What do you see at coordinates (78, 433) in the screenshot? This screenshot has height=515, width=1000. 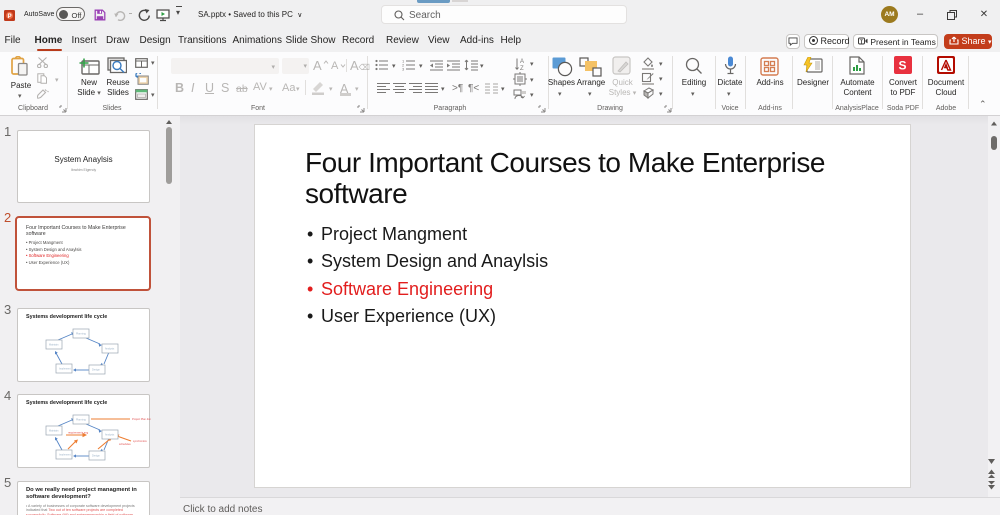 I see `svg-text: requirements eng` at bounding box center [78, 433].